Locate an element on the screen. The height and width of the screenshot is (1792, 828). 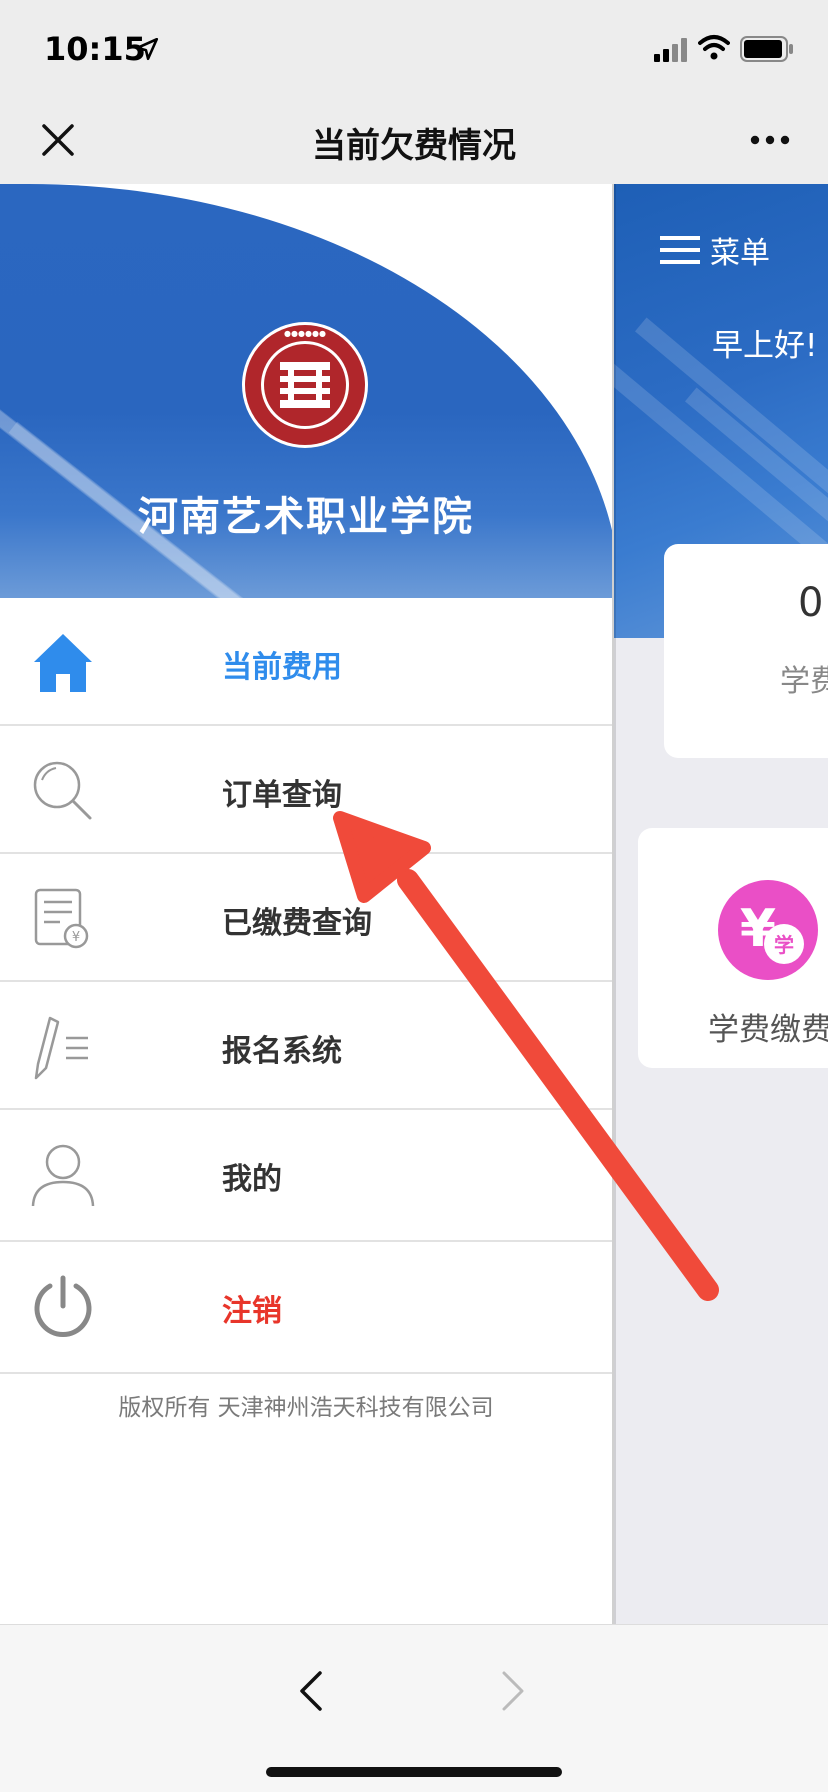
menu-item-mine: 我的 is located at coordinates (306, 1176).